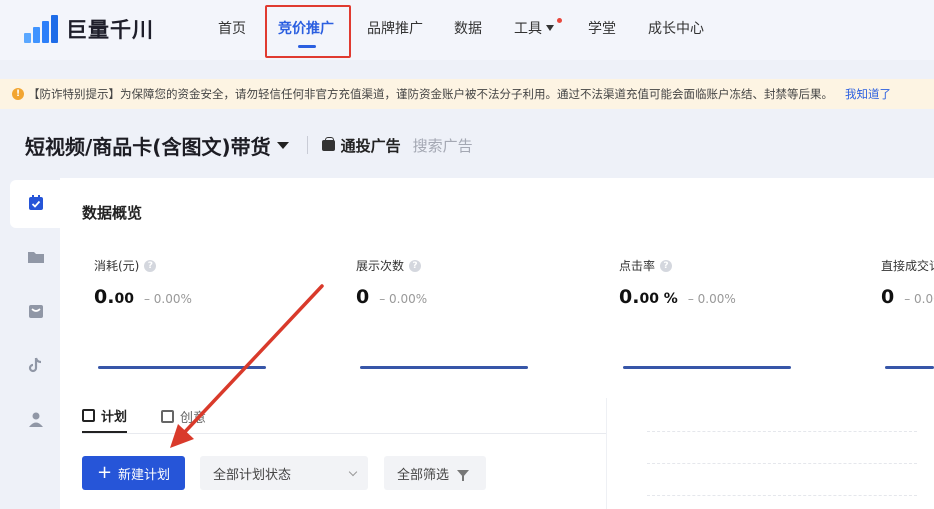 The image size is (934, 509). What do you see at coordinates (36, 311) in the screenshot?
I see `store-icon` at bounding box center [36, 311].